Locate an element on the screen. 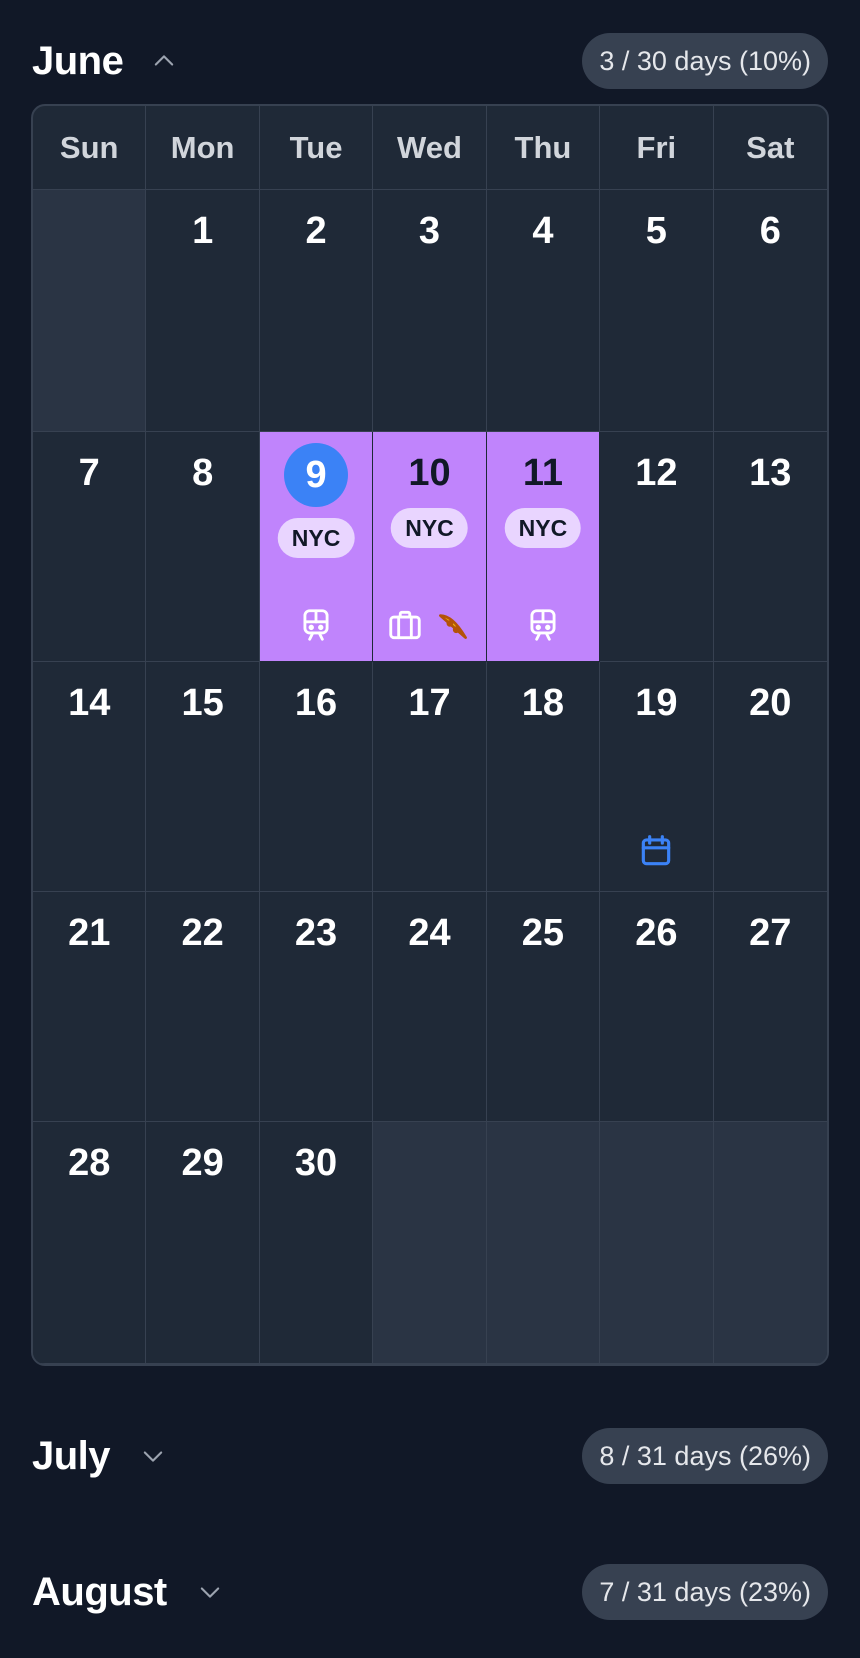 This screenshot has height=1658, width=860. pizza-icon is located at coordinates (453, 627).